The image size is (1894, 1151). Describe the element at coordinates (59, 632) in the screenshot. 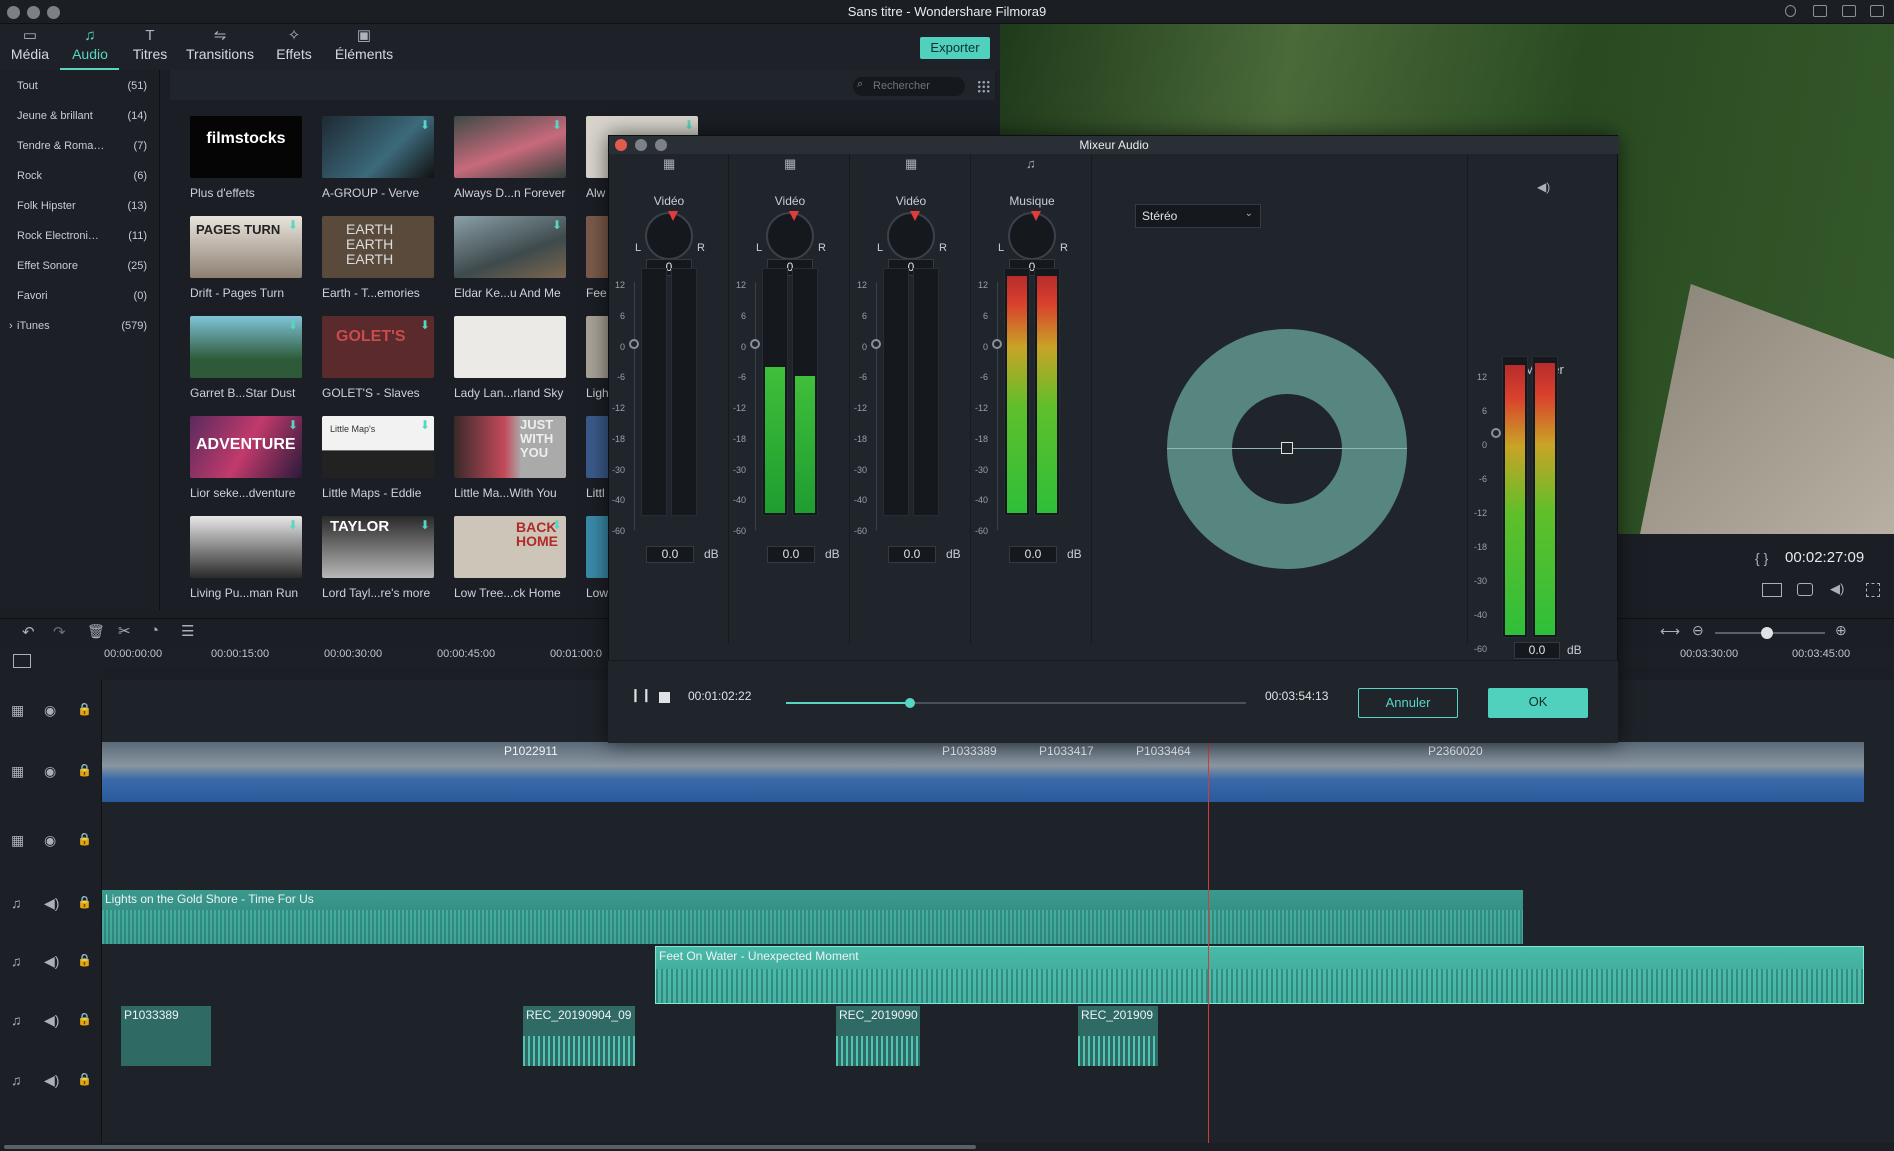

I see `redo-icon: ↷` at that location.